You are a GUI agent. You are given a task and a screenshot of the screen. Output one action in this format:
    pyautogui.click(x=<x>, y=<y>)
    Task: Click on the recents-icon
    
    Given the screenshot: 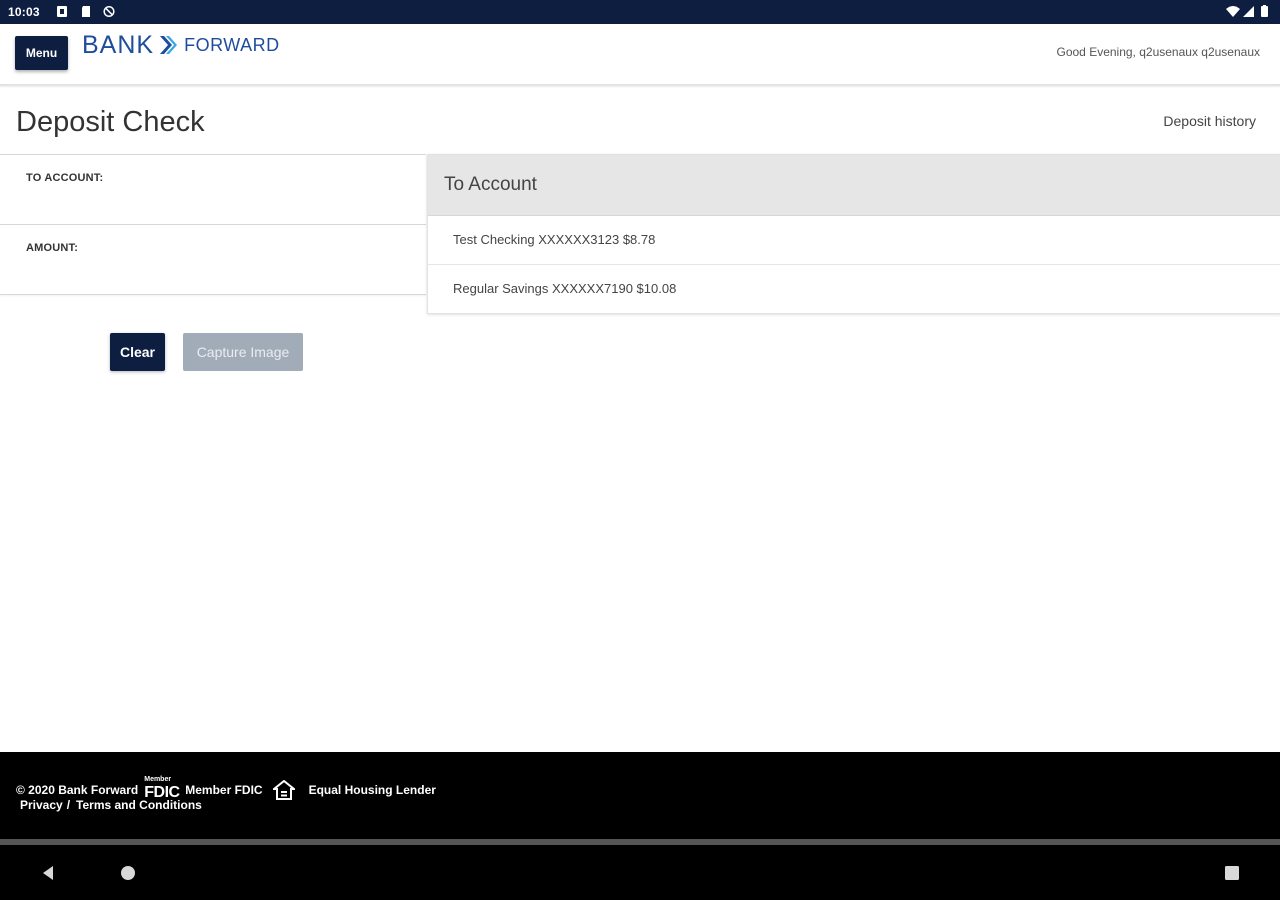 What is the action you would take?
    pyautogui.click(x=1232, y=873)
    